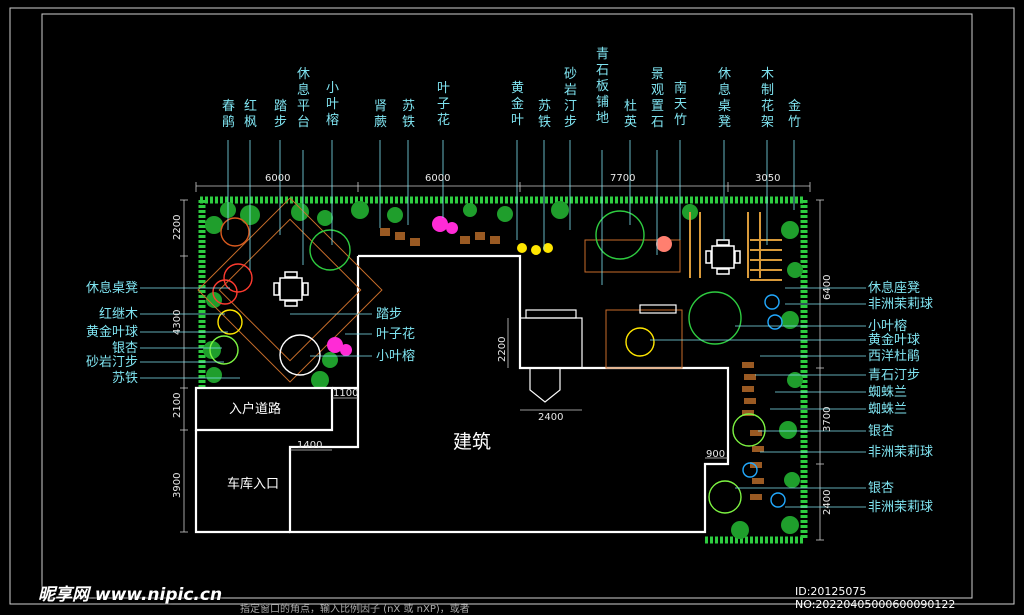 The image size is (1024, 615). What do you see at coordinates (887, 392) in the screenshot?
I see `label-zhizhulan1: 蜘蛛兰` at bounding box center [887, 392].